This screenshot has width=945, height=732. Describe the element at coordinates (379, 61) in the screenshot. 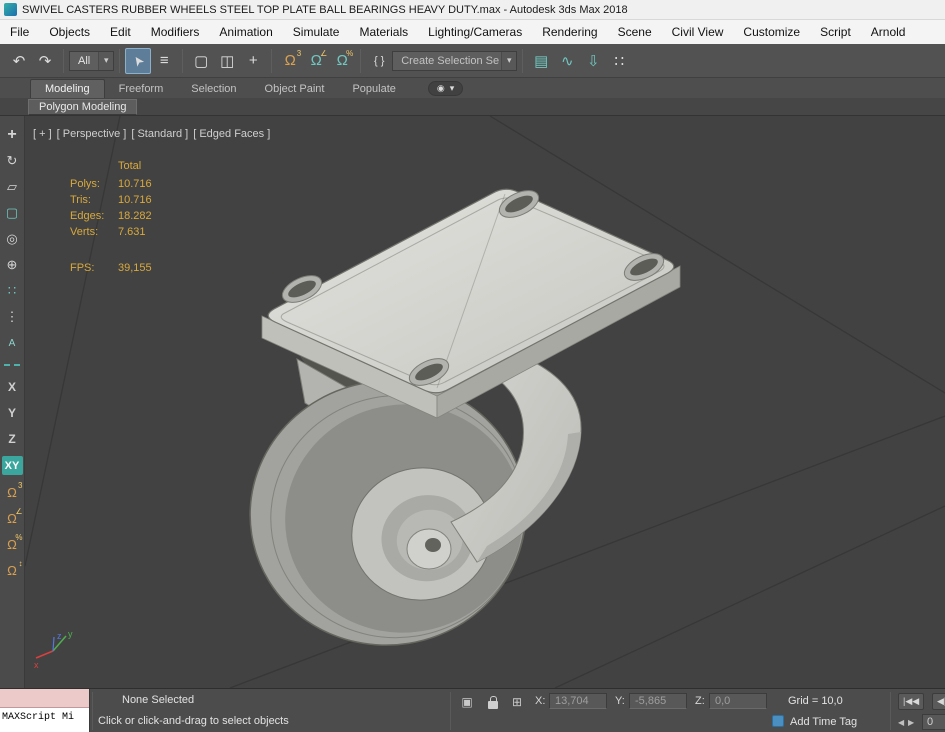

I see `named-selection-sets-button: { }` at that location.